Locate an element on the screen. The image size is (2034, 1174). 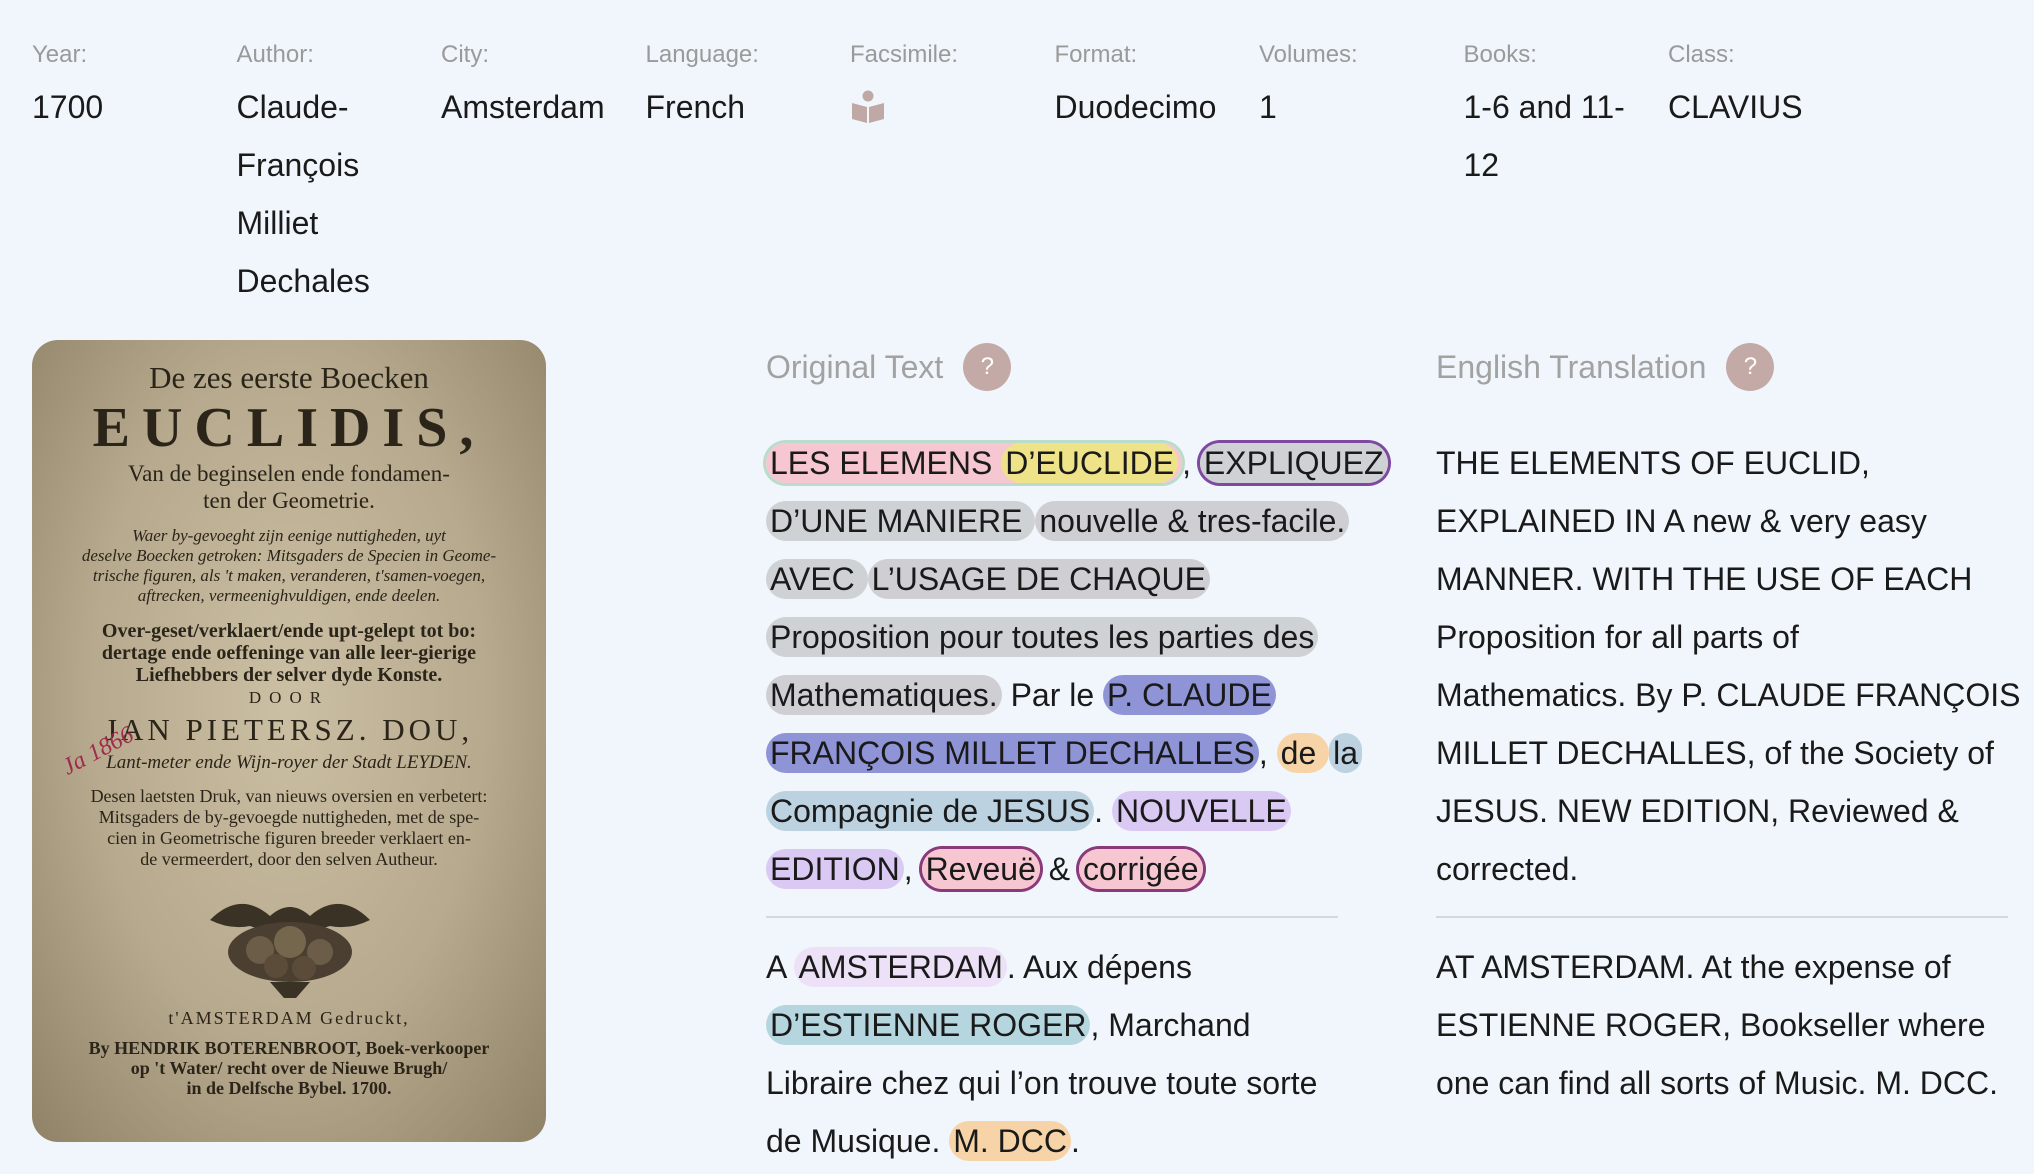
annotation-usage: L’USAGE DE CHAQUE is located at coordinates (1038, 579).